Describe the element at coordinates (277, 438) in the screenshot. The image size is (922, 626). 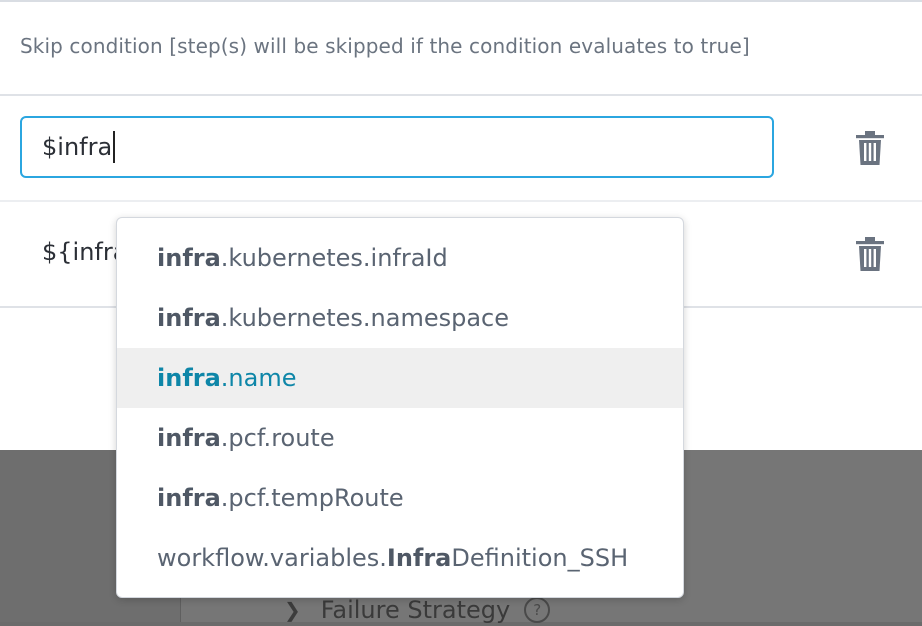
I see `option-rest: .pcf.route` at that location.